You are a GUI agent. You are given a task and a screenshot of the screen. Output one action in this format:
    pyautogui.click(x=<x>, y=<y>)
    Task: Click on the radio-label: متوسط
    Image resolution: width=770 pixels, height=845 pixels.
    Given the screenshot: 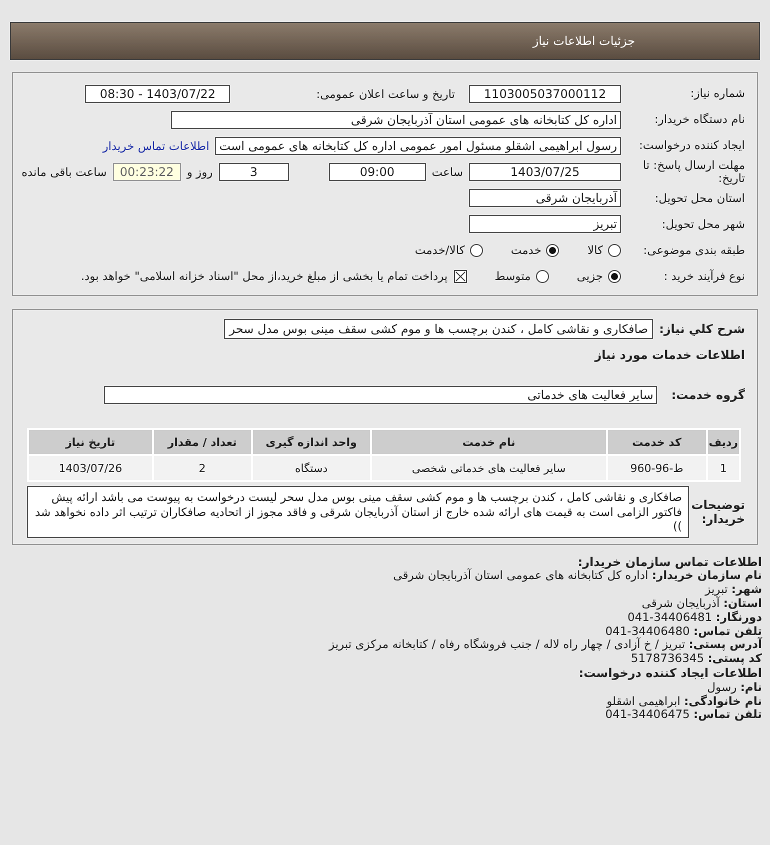 What is the action you would take?
    pyautogui.click(x=512, y=276)
    